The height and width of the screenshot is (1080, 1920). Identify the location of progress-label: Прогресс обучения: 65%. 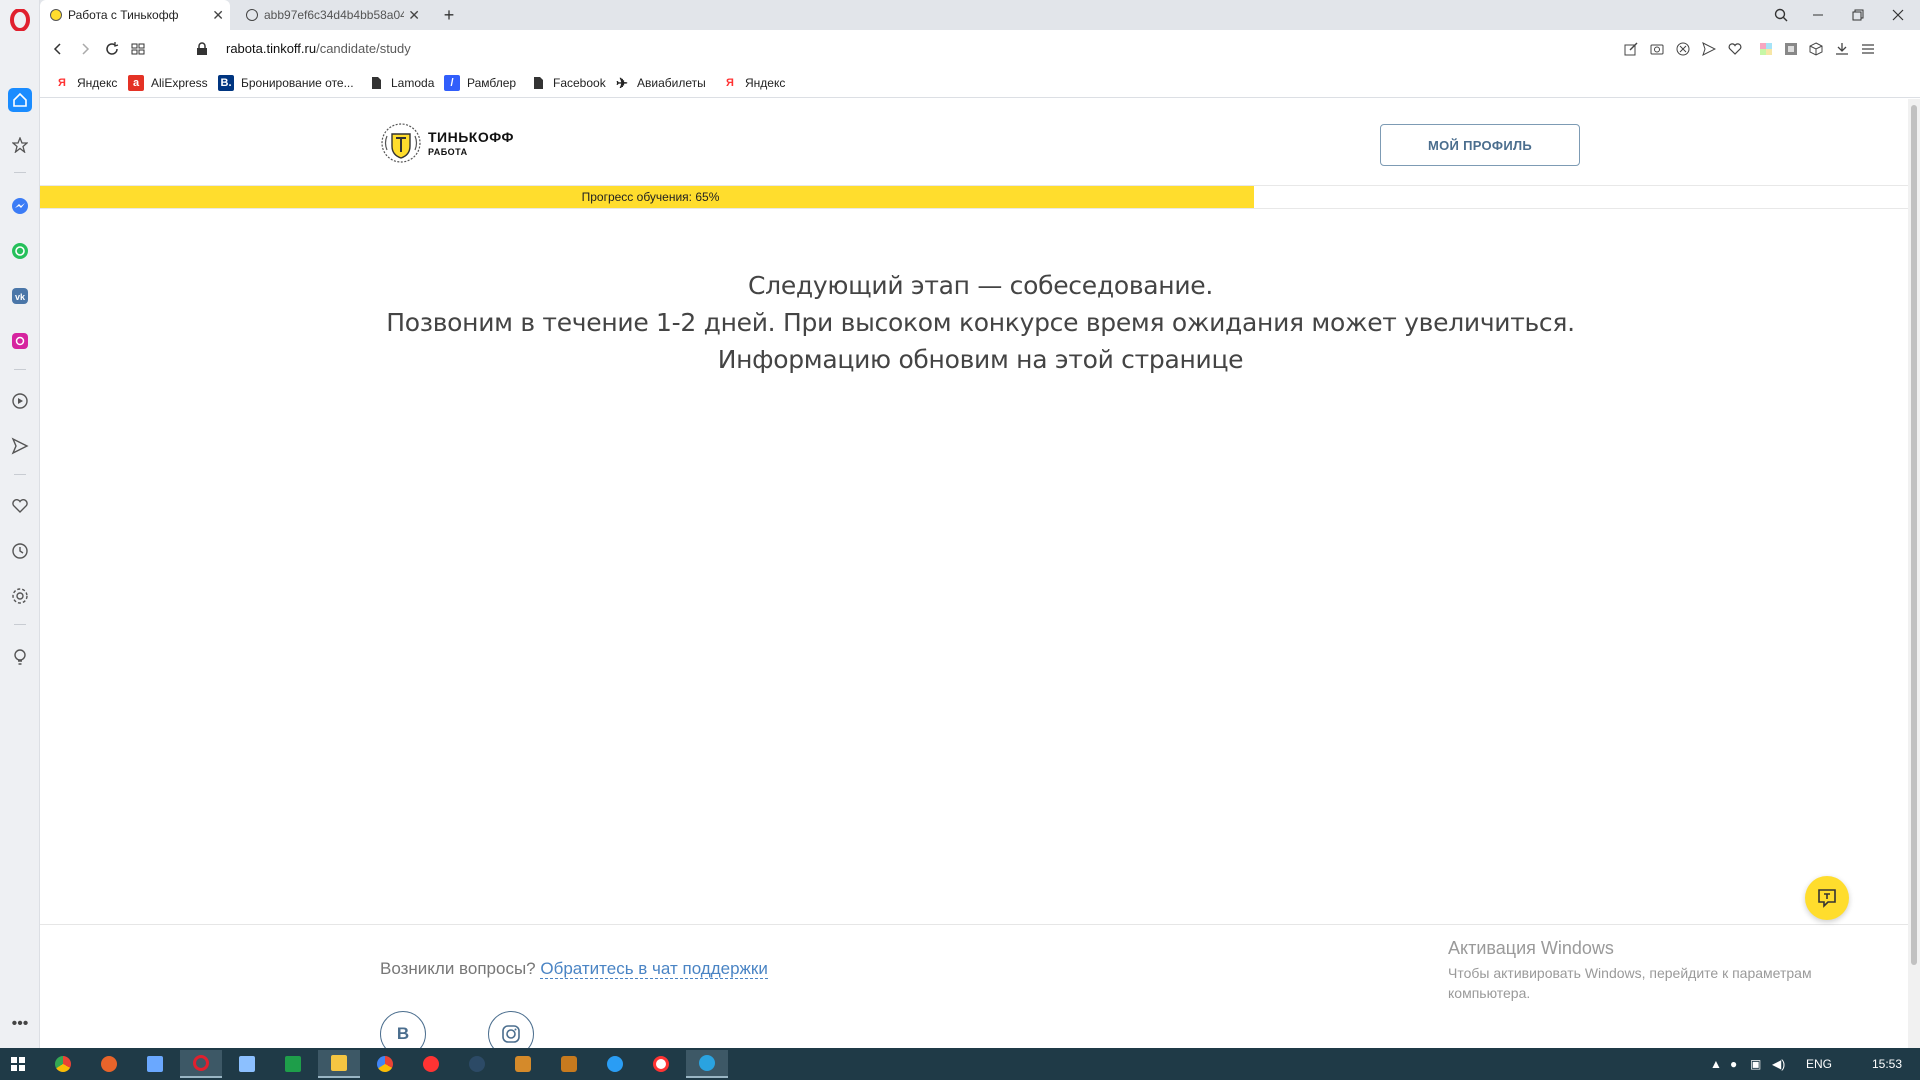
(650, 197).